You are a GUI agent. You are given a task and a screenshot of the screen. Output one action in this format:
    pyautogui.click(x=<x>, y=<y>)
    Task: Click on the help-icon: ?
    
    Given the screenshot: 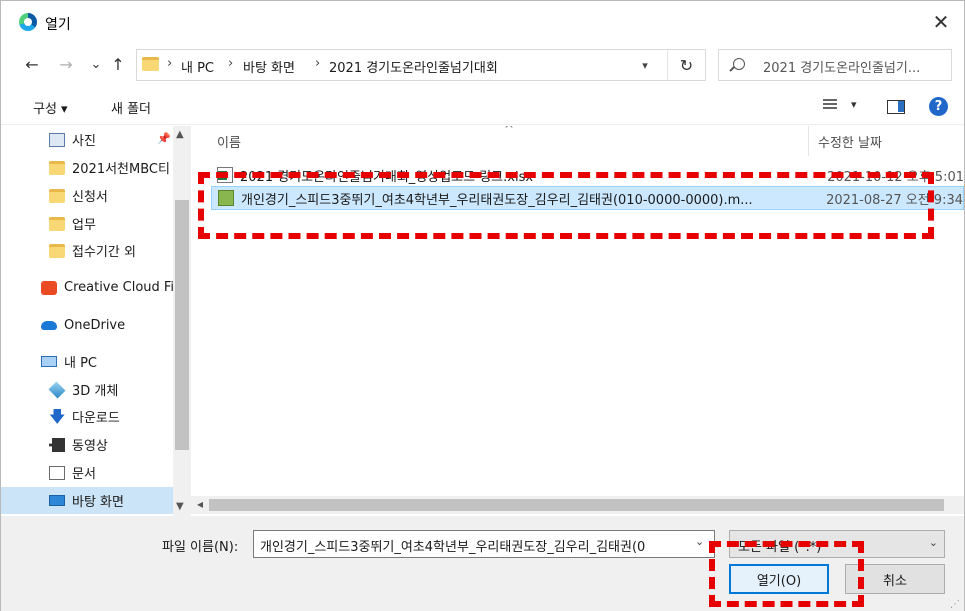 What is the action you would take?
    pyautogui.click(x=938, y=106)
    